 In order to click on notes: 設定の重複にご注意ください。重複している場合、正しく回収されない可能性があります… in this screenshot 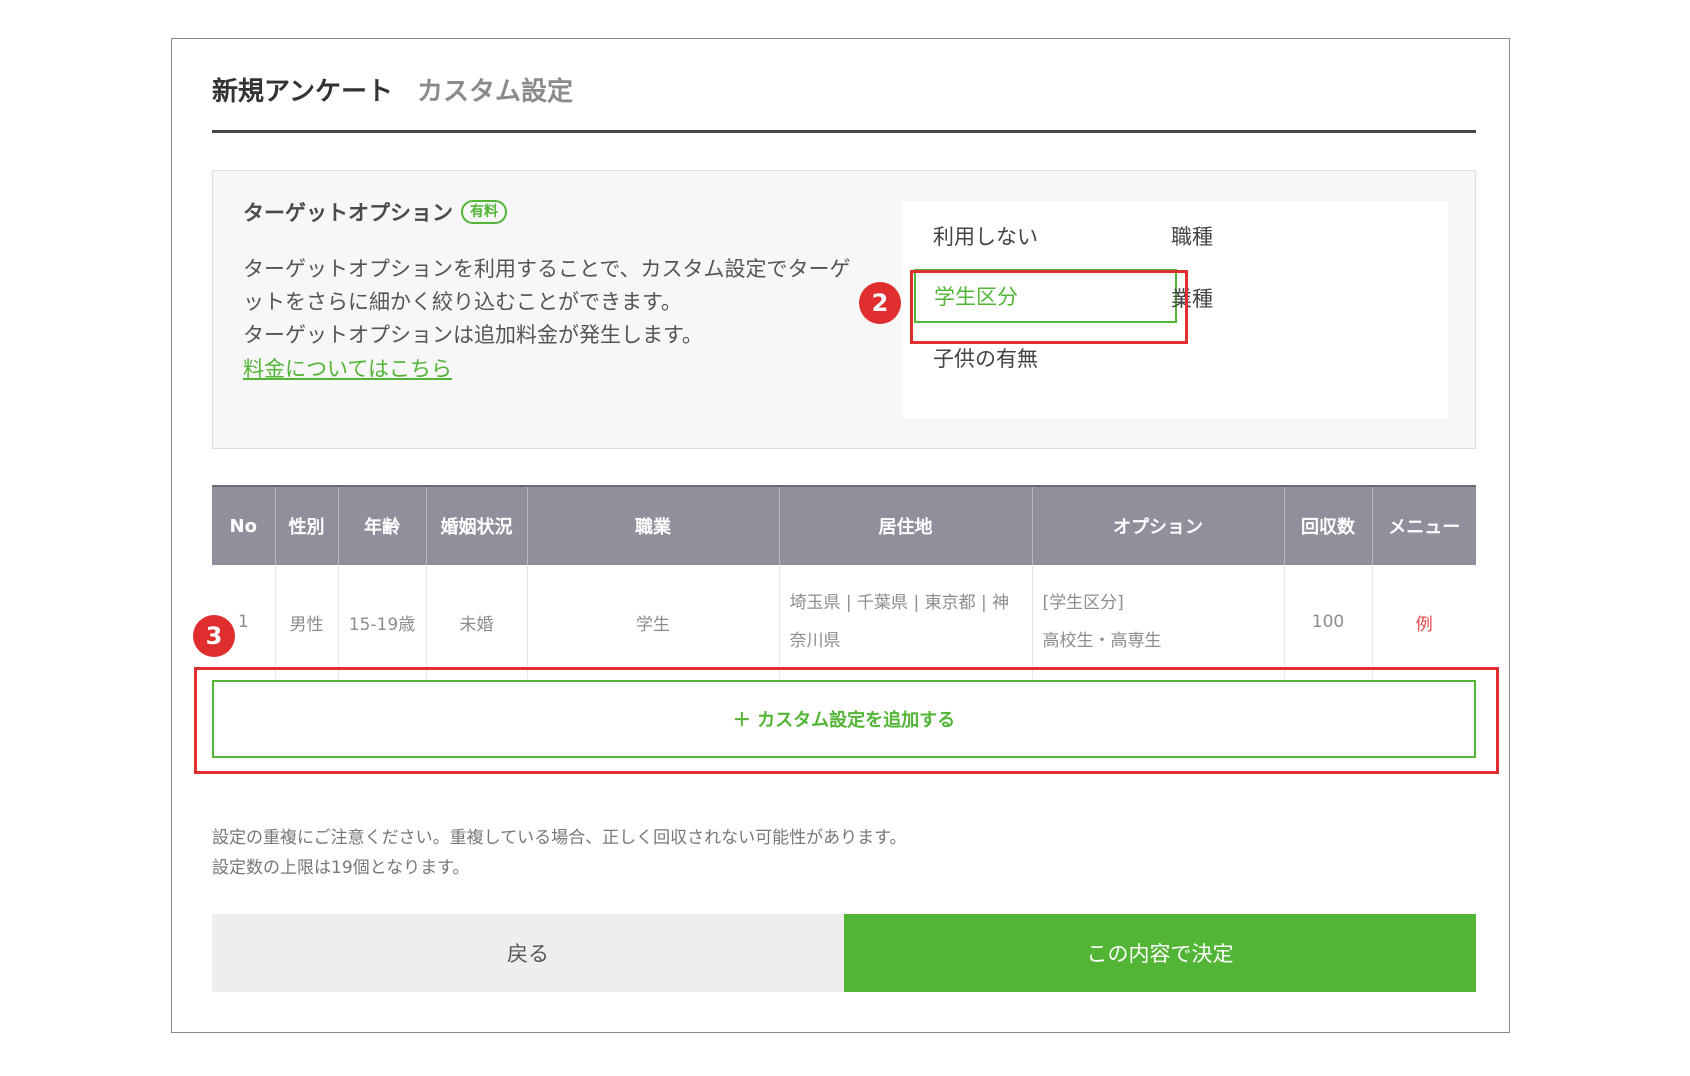, I will do `click(559, 853)`.